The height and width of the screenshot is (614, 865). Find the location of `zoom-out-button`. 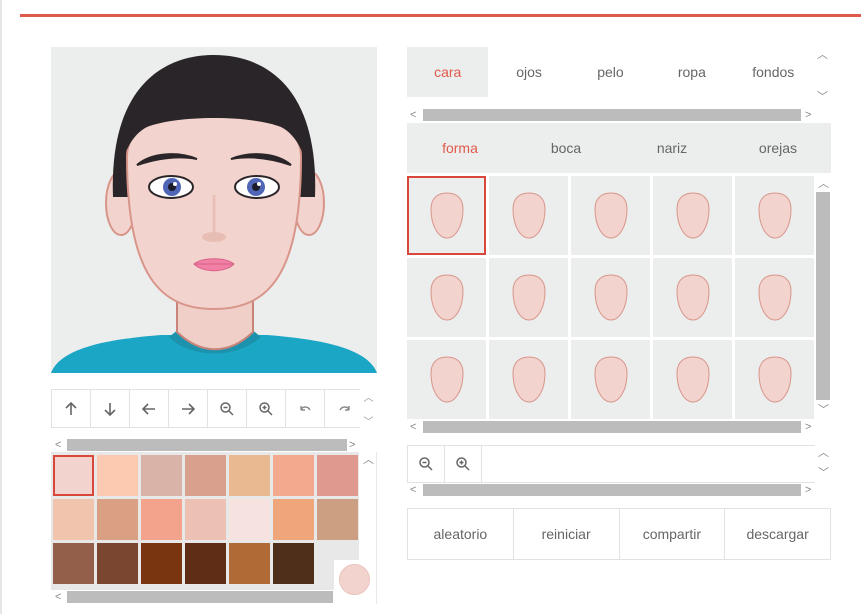

zoom-out-button is located at coordinates (227, 408).